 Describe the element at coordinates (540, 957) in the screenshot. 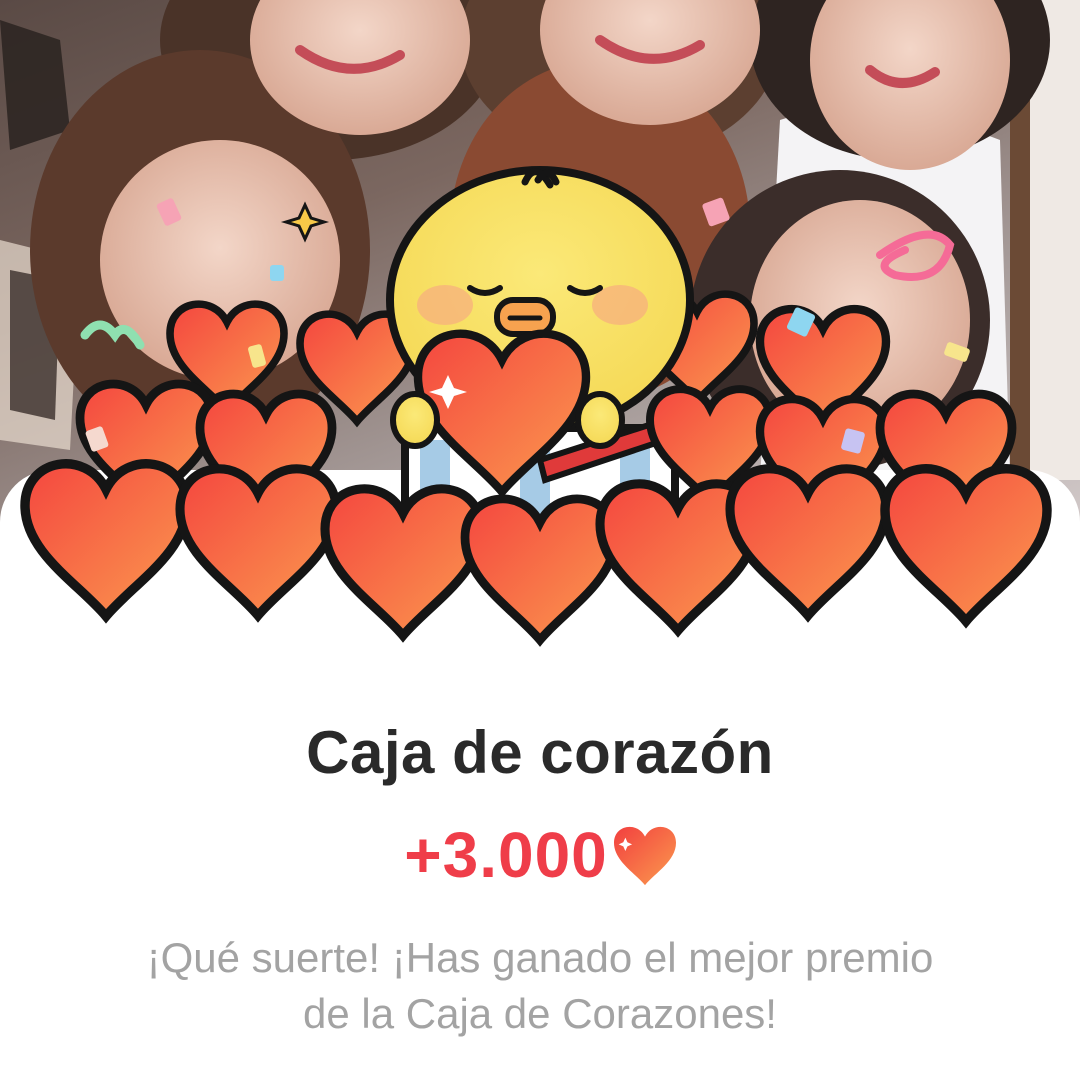

I see `message-line-1: ¡Qué suerte! ¡Has ganado el mejor premio` at that location.